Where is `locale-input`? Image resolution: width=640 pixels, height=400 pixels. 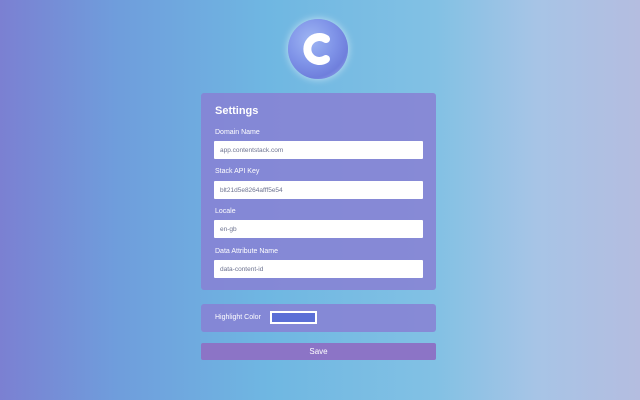 locale-input is located at coordinates (318, 229).